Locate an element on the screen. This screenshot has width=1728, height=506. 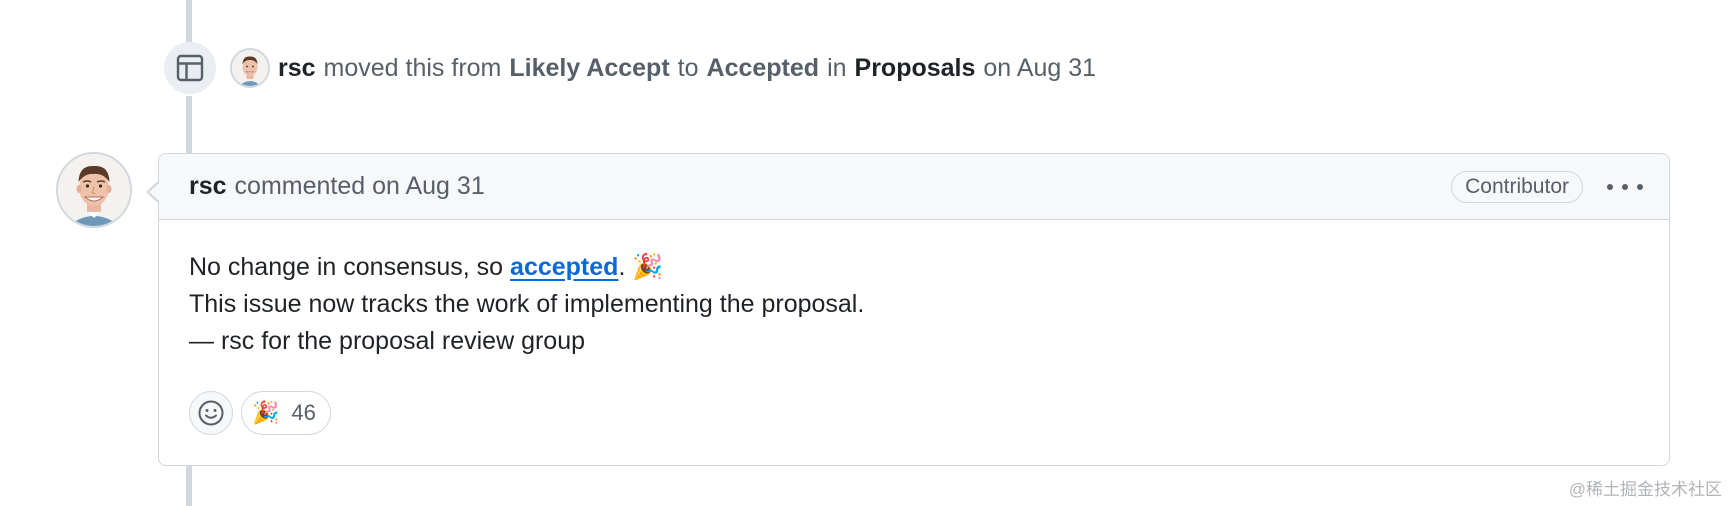
reaction-count: 46 is located at coordinates (303, 412).